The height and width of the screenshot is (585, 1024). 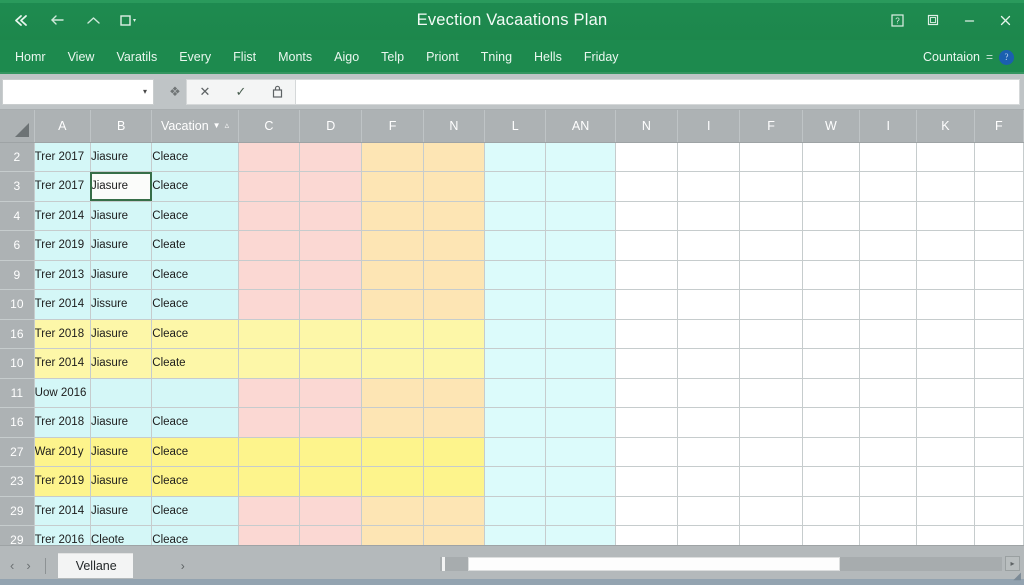 I want to click on cancel-formula-icon: ✕, so click(x=205, y=92).